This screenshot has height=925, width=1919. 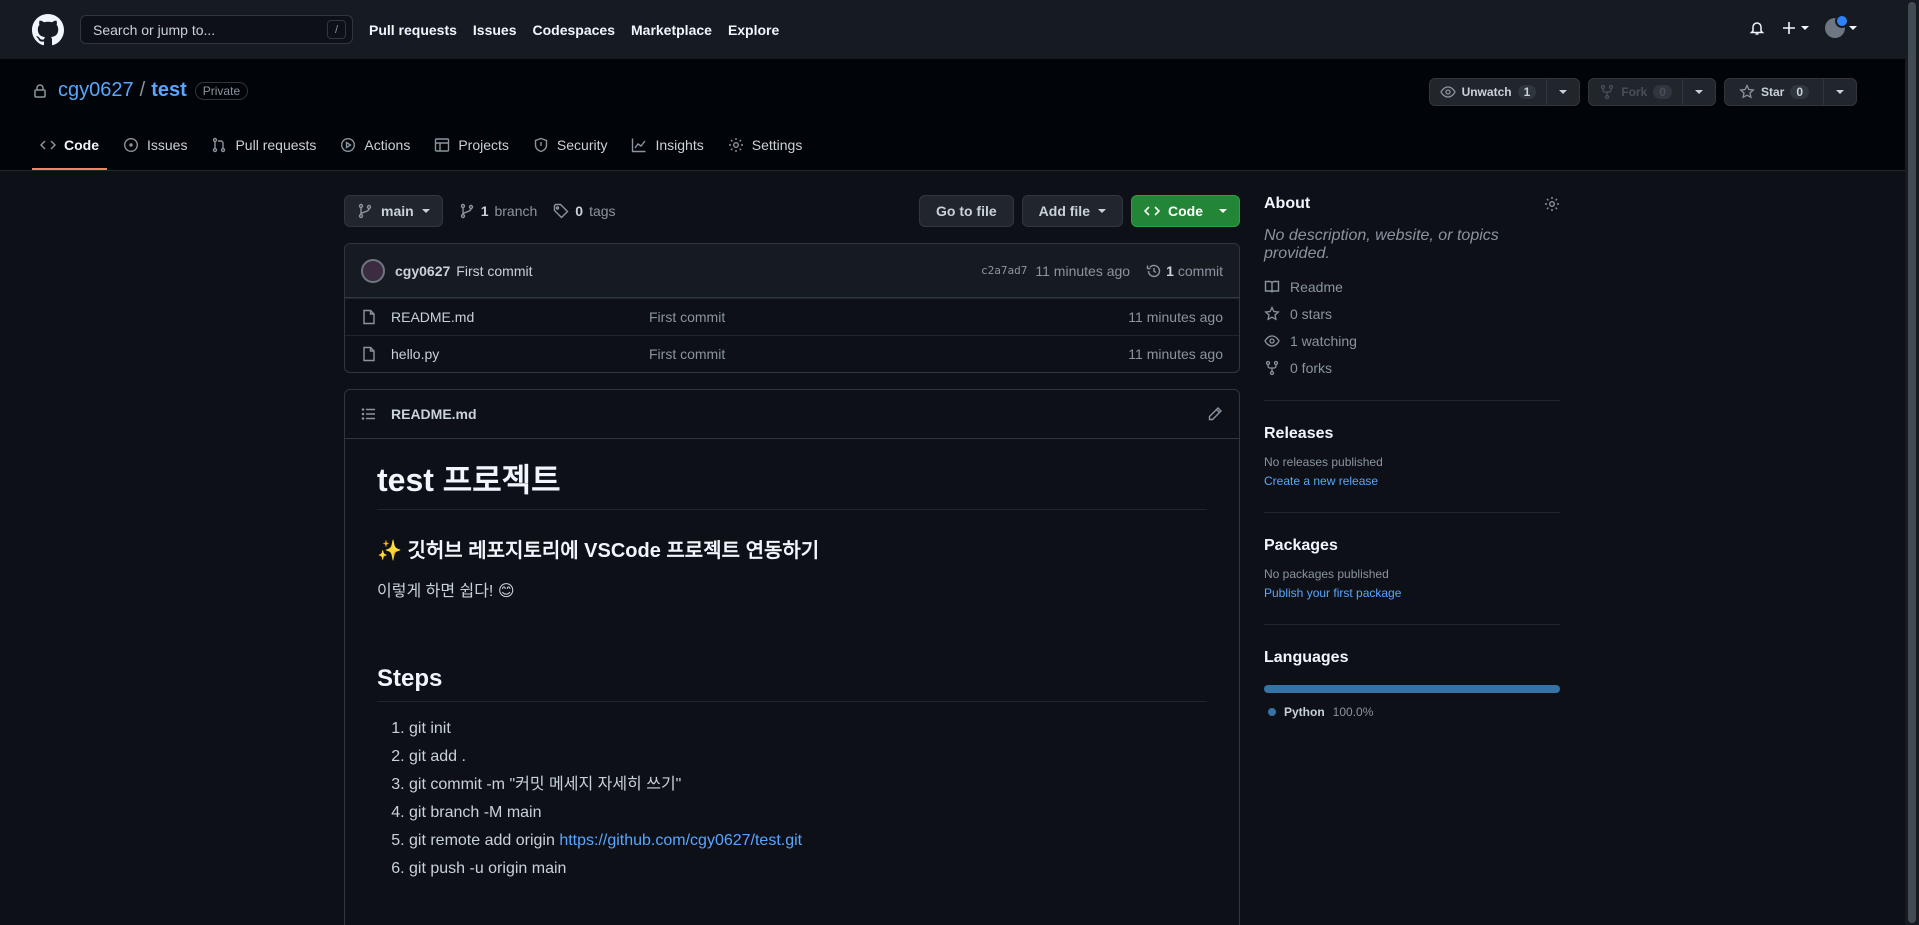 I want to click on fork-label: Fork, so click(x=1634, y=92).